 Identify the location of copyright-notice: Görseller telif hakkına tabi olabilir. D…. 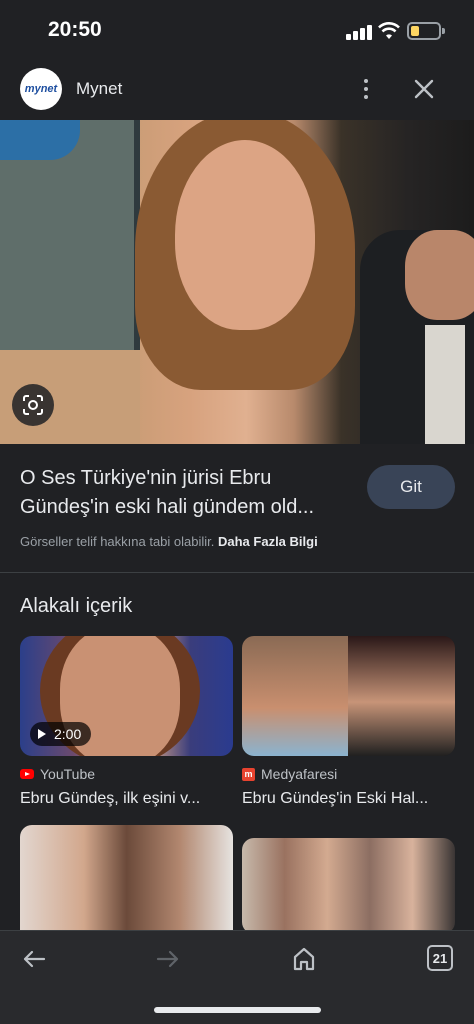
(169, 541).